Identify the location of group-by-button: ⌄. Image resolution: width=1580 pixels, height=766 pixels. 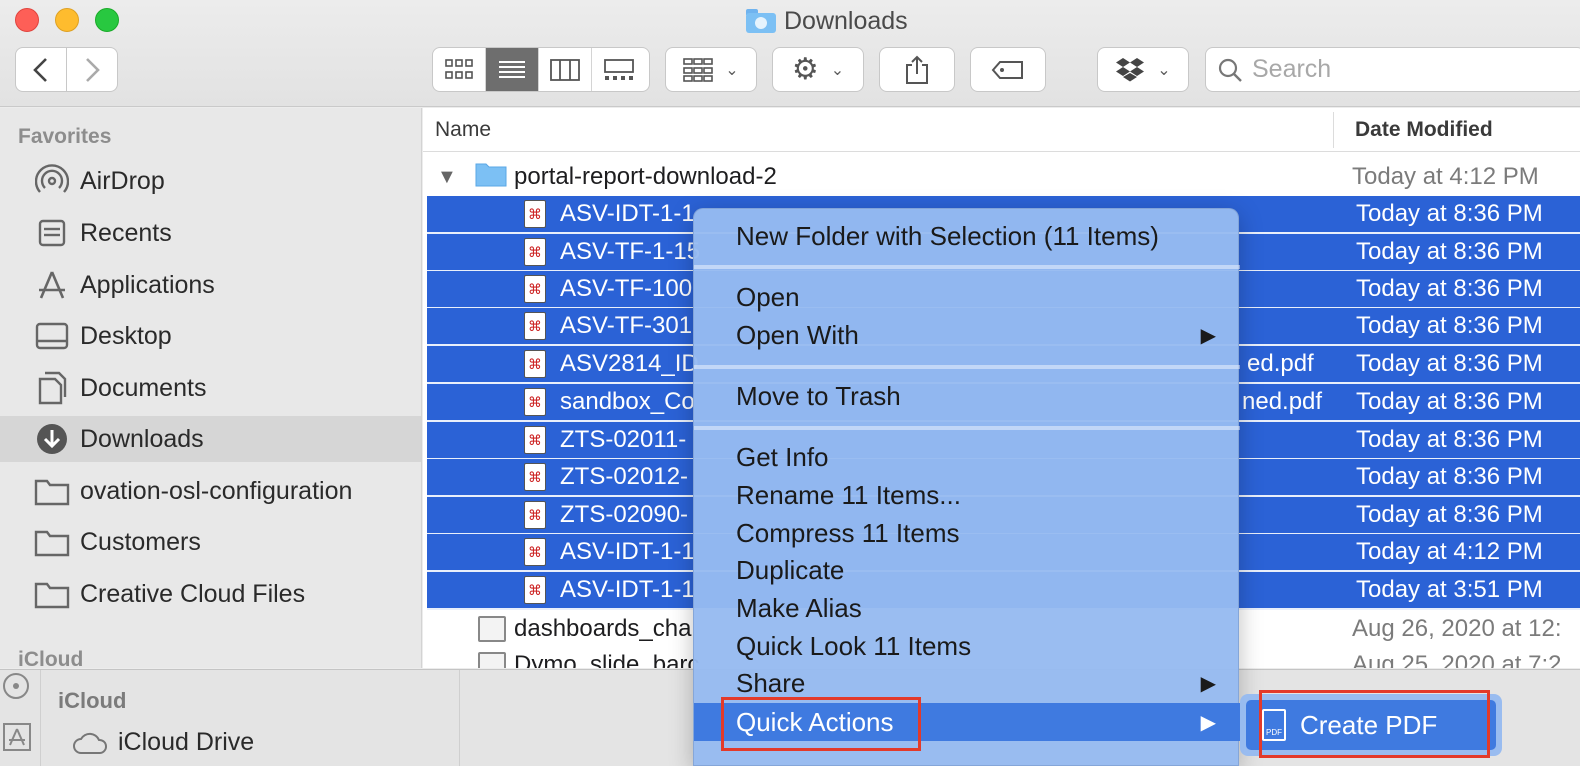
(711, 69).